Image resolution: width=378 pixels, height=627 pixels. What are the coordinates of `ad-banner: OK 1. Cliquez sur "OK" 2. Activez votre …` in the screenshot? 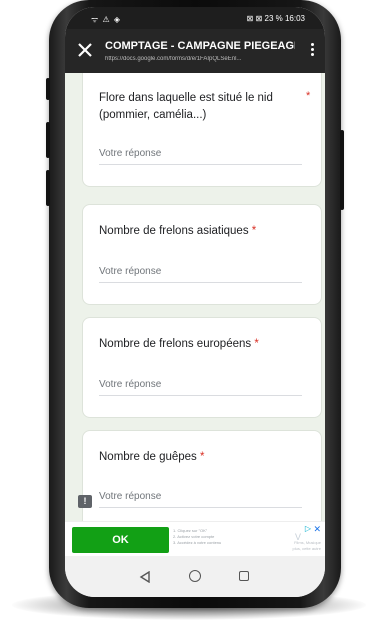 It's located at (195, 539).